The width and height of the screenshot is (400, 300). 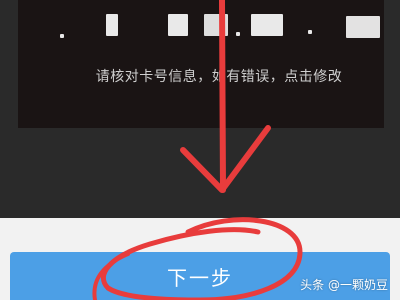 What do you see at coordinates (219, 77) in the screenshot?
I see `card-check-hint: 请核对卡号信息，如有错误，点击修改` at bounding box center [219, 77].